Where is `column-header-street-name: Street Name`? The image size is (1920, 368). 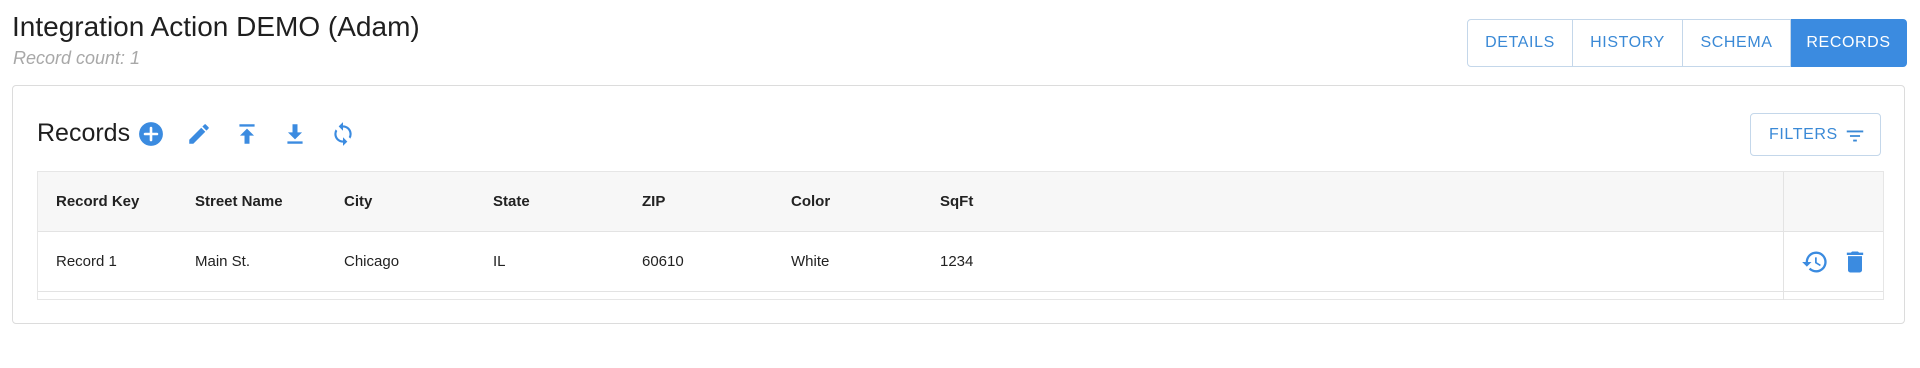
column-header-street-name: Street Name is located at coordinates (239, 201).